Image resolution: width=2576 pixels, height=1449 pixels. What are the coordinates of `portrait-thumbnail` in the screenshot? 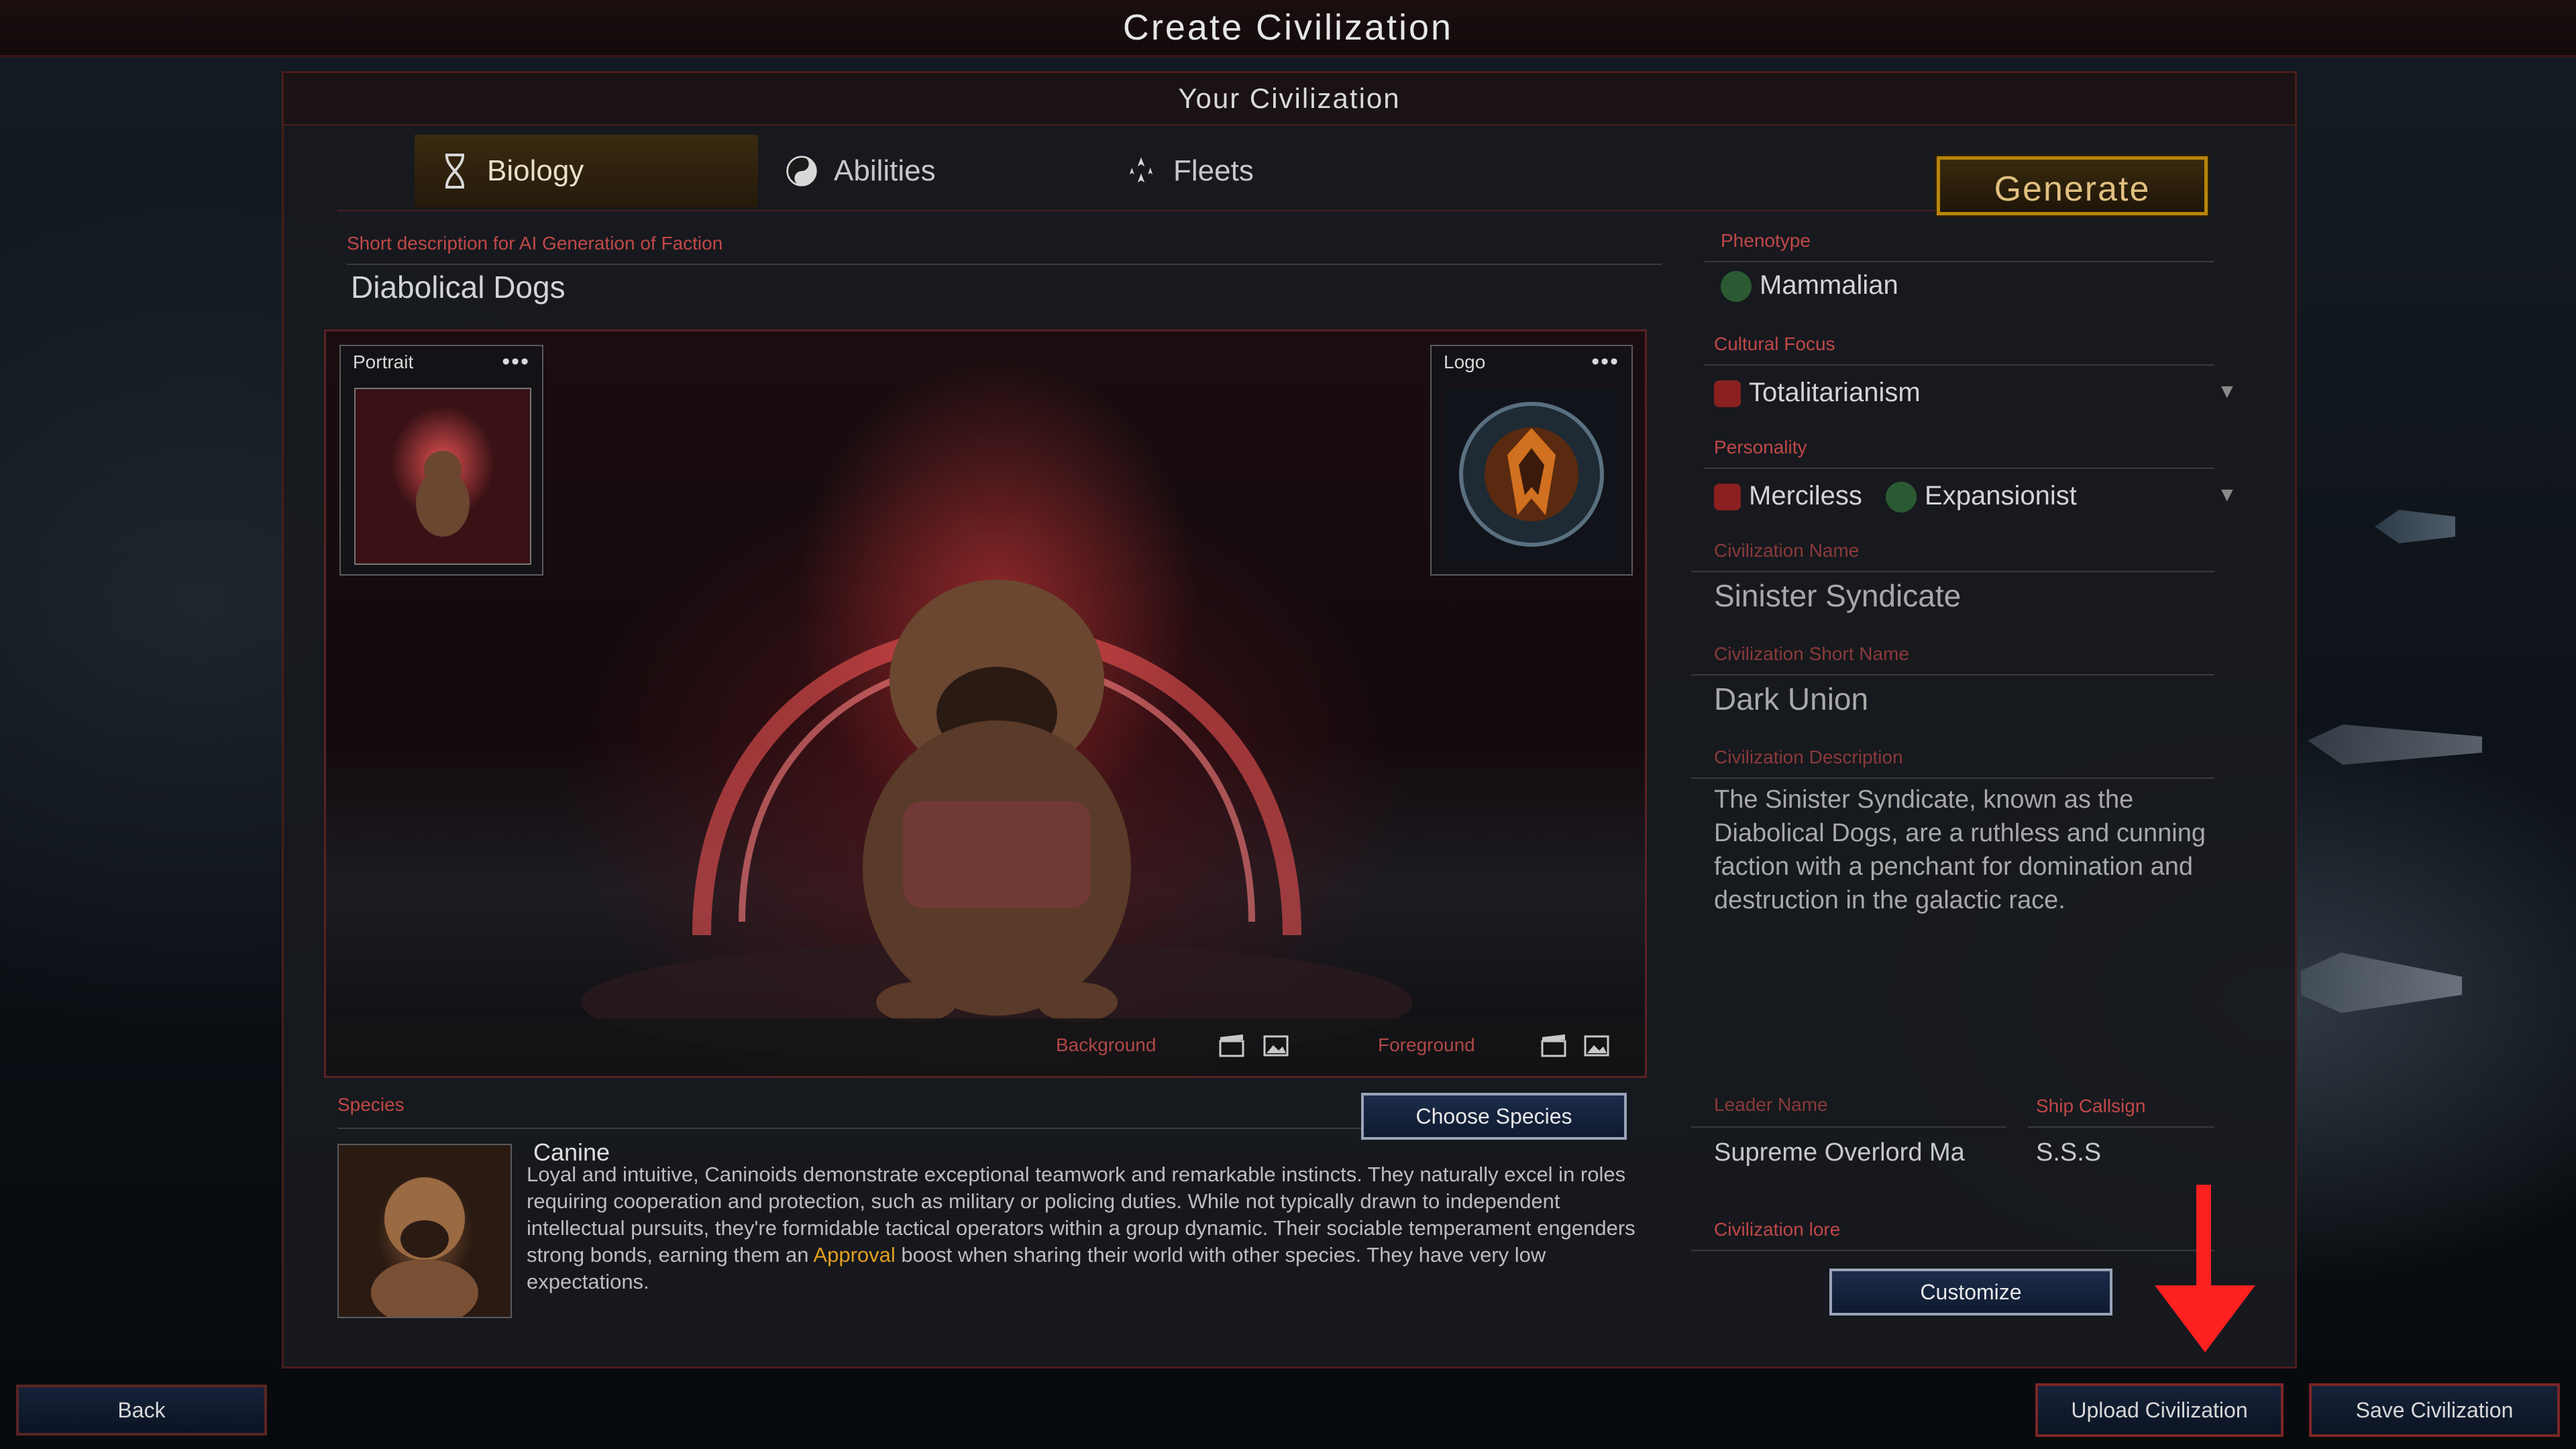 It's located at (442, 476).